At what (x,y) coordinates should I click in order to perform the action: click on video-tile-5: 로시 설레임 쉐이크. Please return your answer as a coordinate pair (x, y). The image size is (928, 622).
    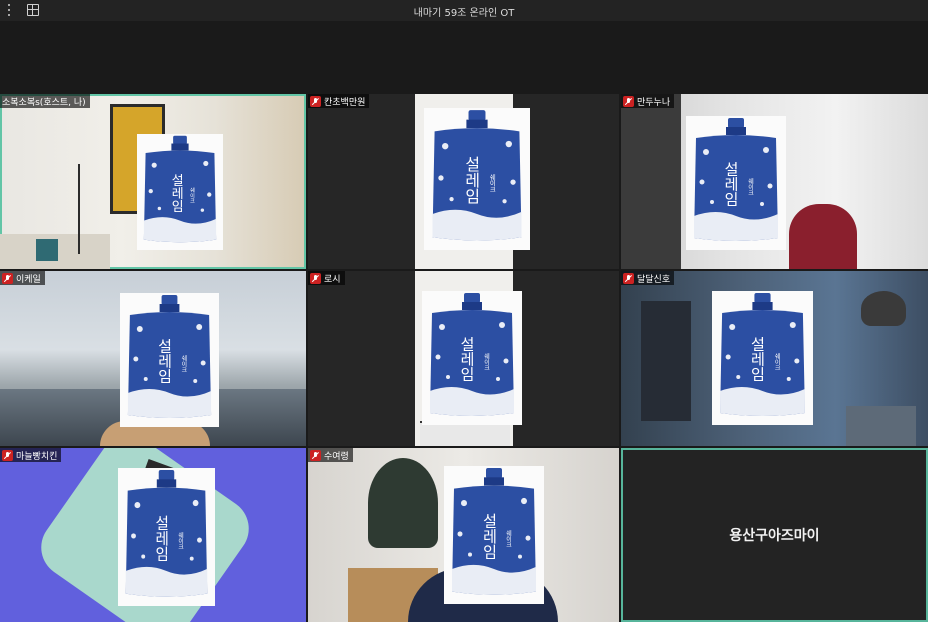
    Looking at the image, I should click on (463, 358).